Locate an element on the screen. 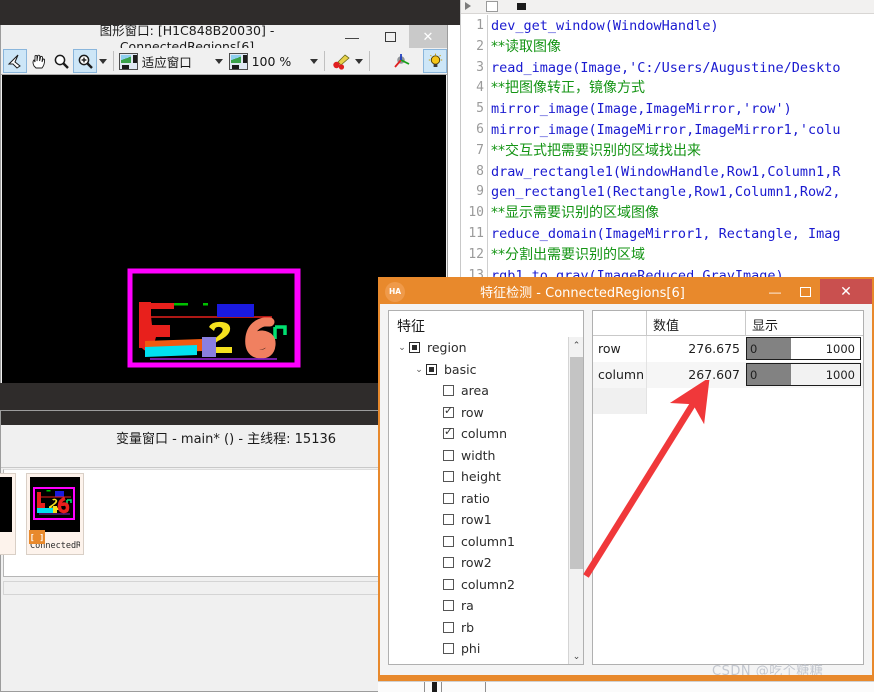 Image resolution: width=874 pixels, height=692 pixels. step-icon is located at coordinates (492, 6).